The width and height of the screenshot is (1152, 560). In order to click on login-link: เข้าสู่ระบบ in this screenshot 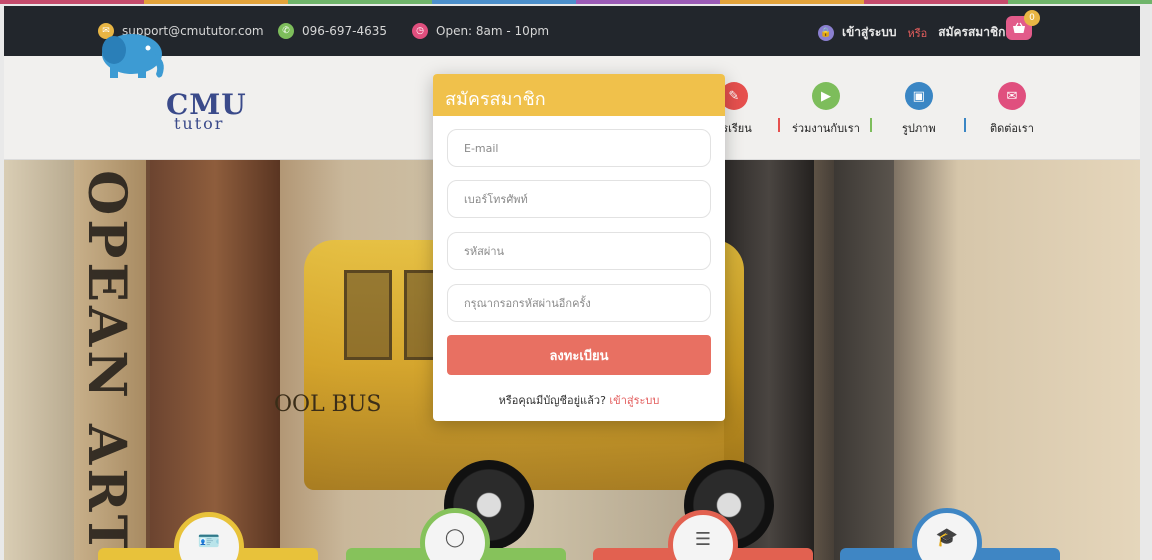, I will do `click(869, 32)`.